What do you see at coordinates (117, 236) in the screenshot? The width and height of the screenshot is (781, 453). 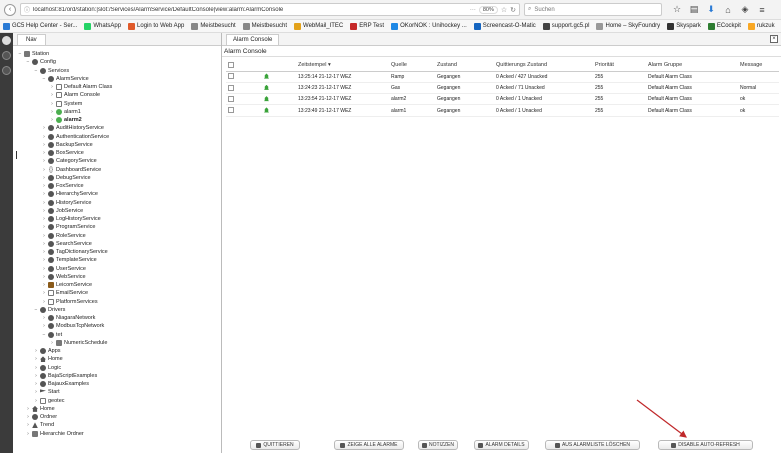 I see `tree-item: › RoleService` at bounding box center [117, 236].